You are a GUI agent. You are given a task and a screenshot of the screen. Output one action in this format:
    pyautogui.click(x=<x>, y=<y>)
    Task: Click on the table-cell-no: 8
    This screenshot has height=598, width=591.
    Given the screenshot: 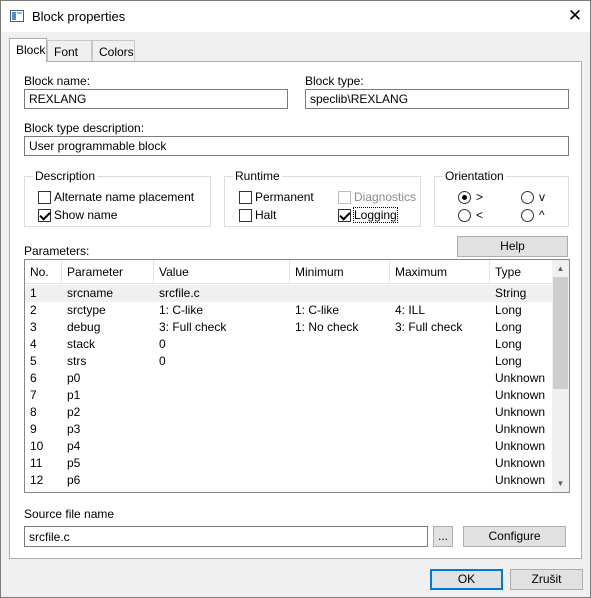 What is the action you would take?
    pyautogui.click(x=33, y=412)
    